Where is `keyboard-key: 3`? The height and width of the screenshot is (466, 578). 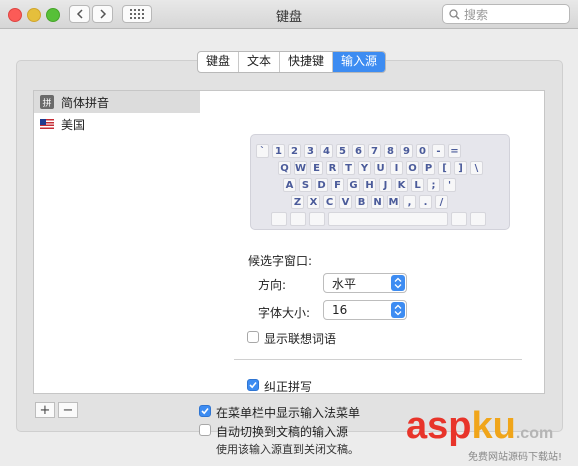 keyboard-key: 3 is located at coordinates (310, 151).